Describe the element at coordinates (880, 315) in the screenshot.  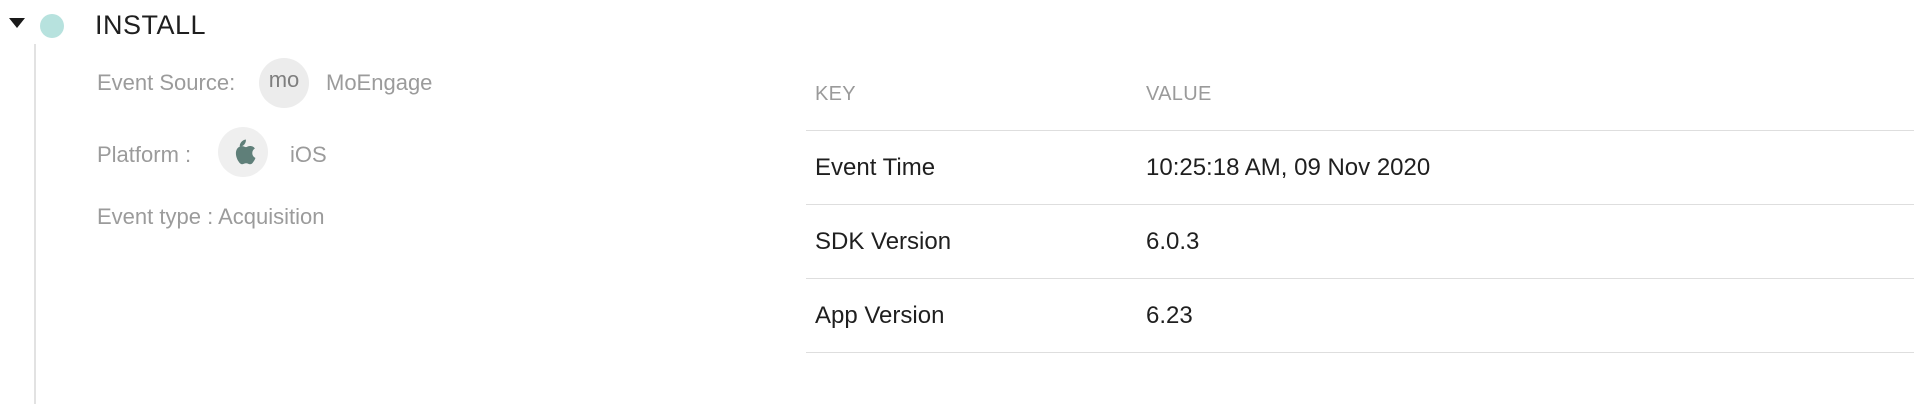
I see `row-key: App Version` at that location.